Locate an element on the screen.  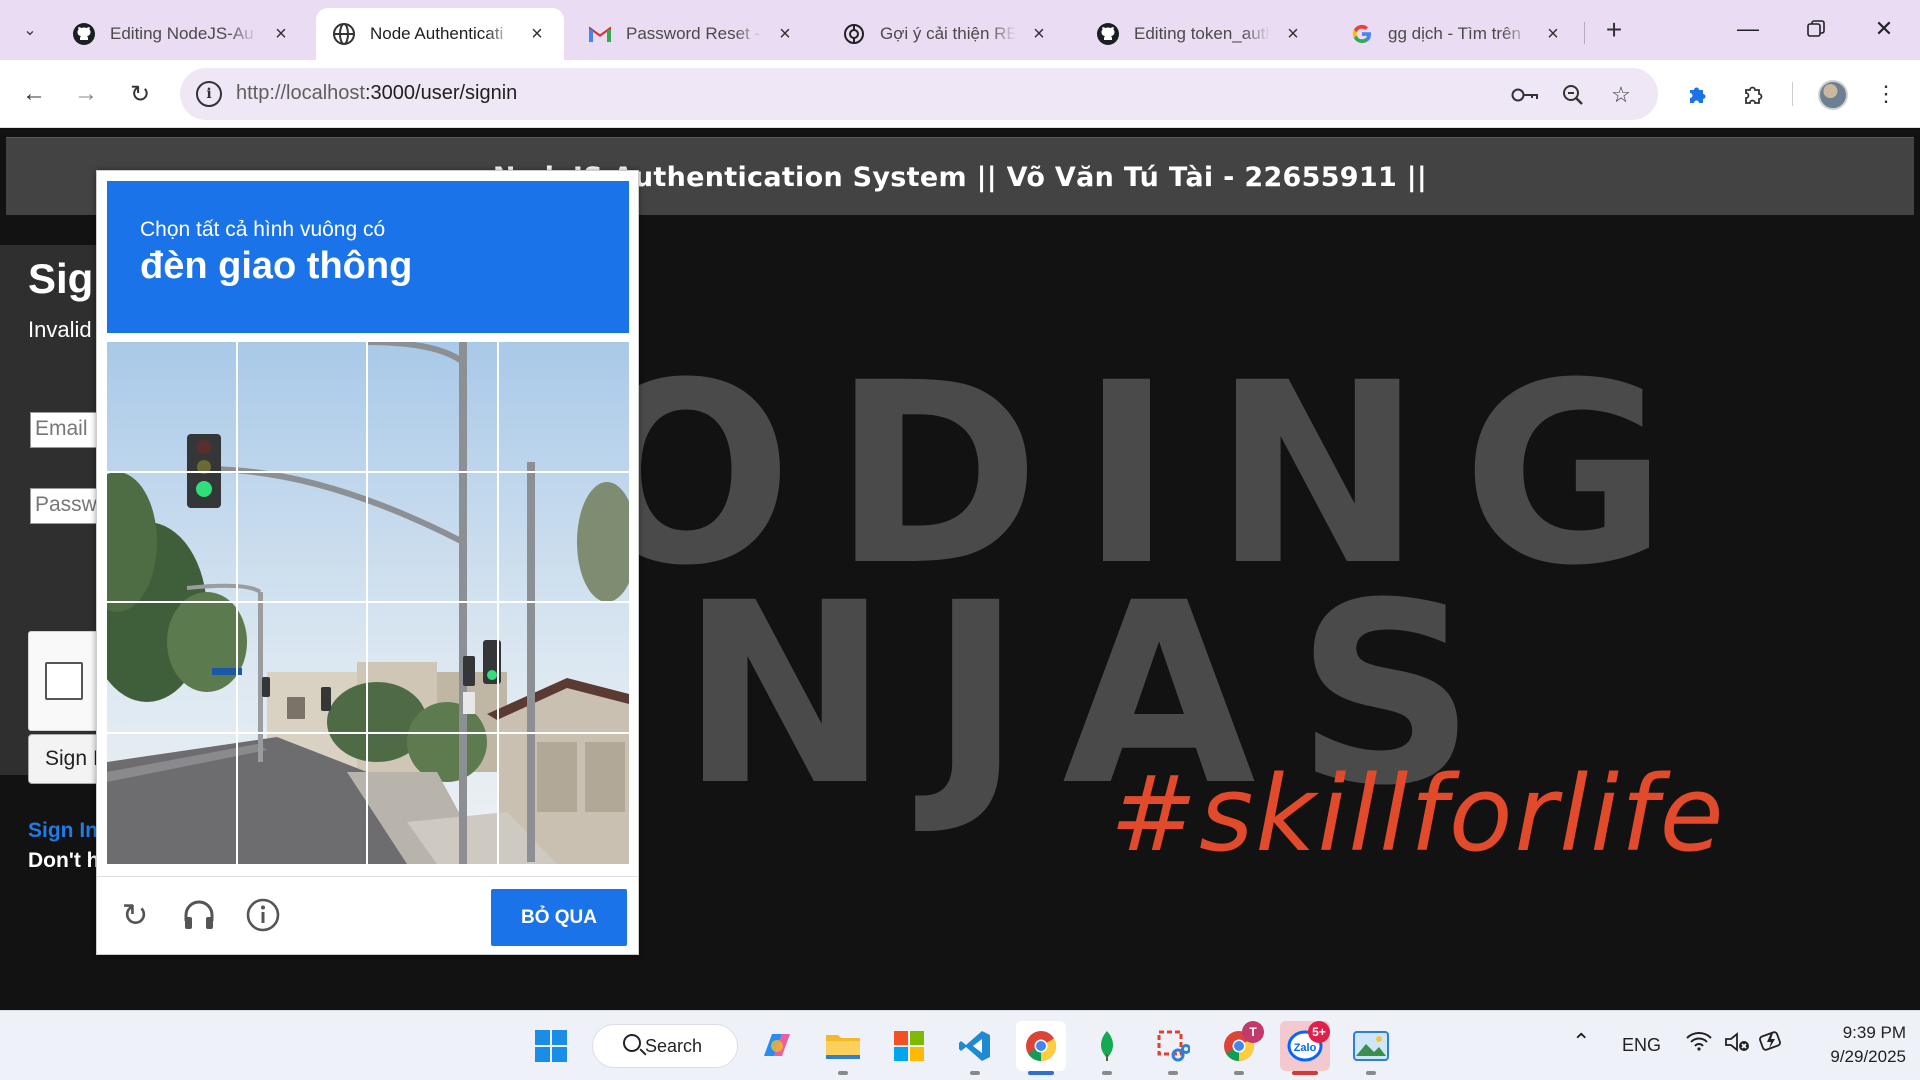
copilot-app is located at coordinates (777, 1046).